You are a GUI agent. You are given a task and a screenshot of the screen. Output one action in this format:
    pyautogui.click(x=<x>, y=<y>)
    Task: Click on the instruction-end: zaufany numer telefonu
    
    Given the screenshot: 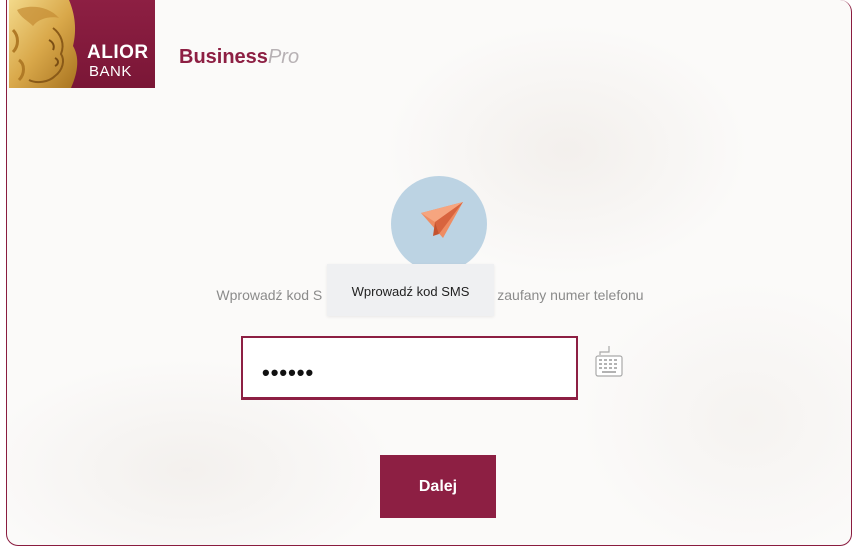 What is the action you would take?
    pyautogui.click(x=570, y=295)
    